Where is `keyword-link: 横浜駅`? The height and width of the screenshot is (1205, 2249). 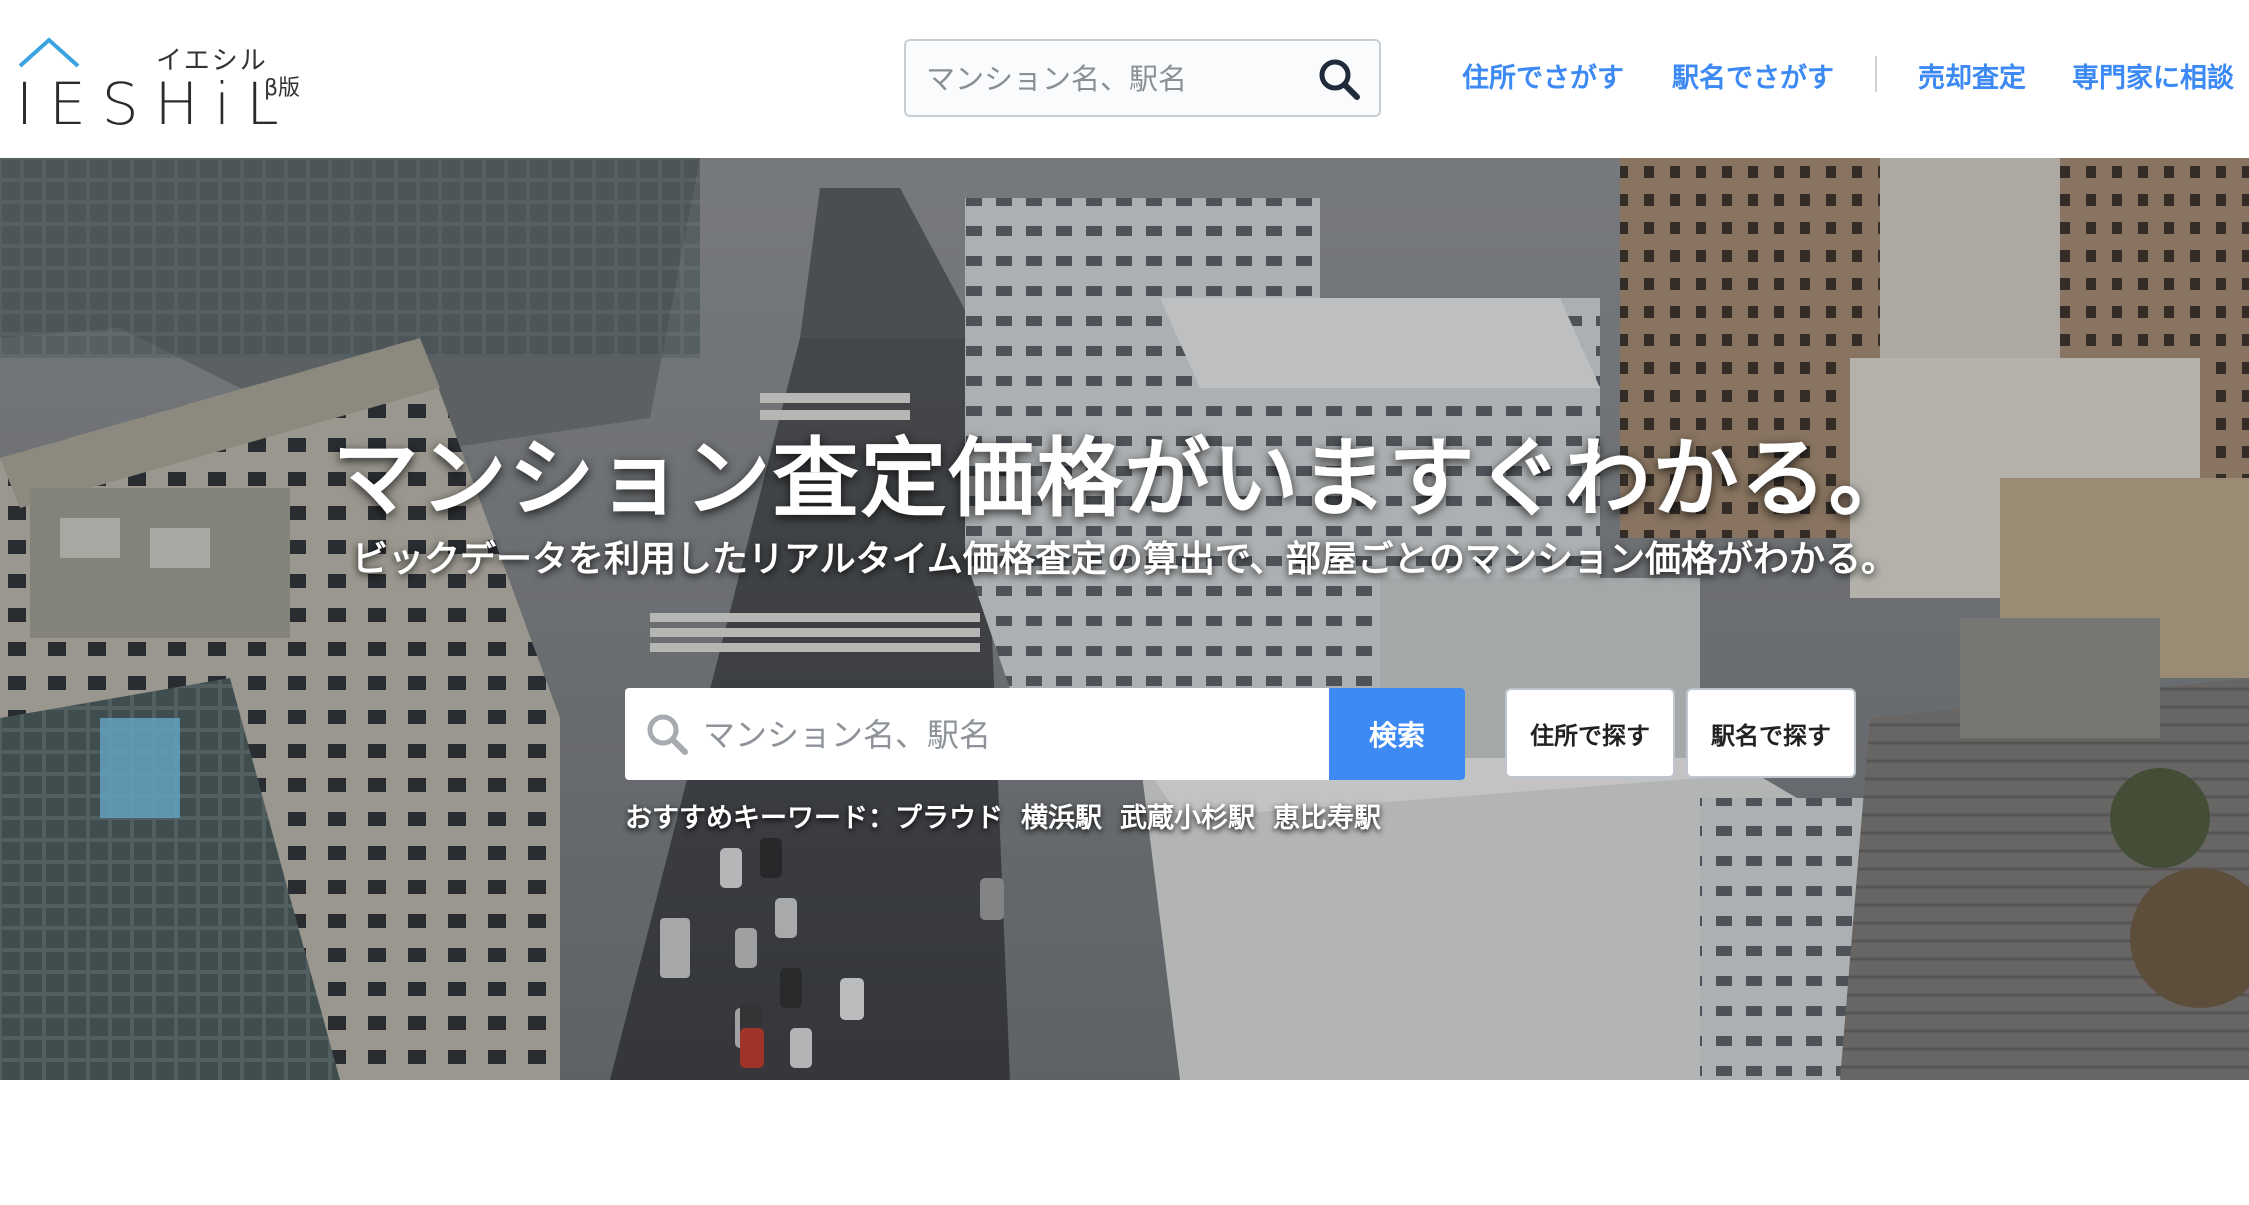
keyword-link: 横浜駅 is located at coordinates (1061, 818).